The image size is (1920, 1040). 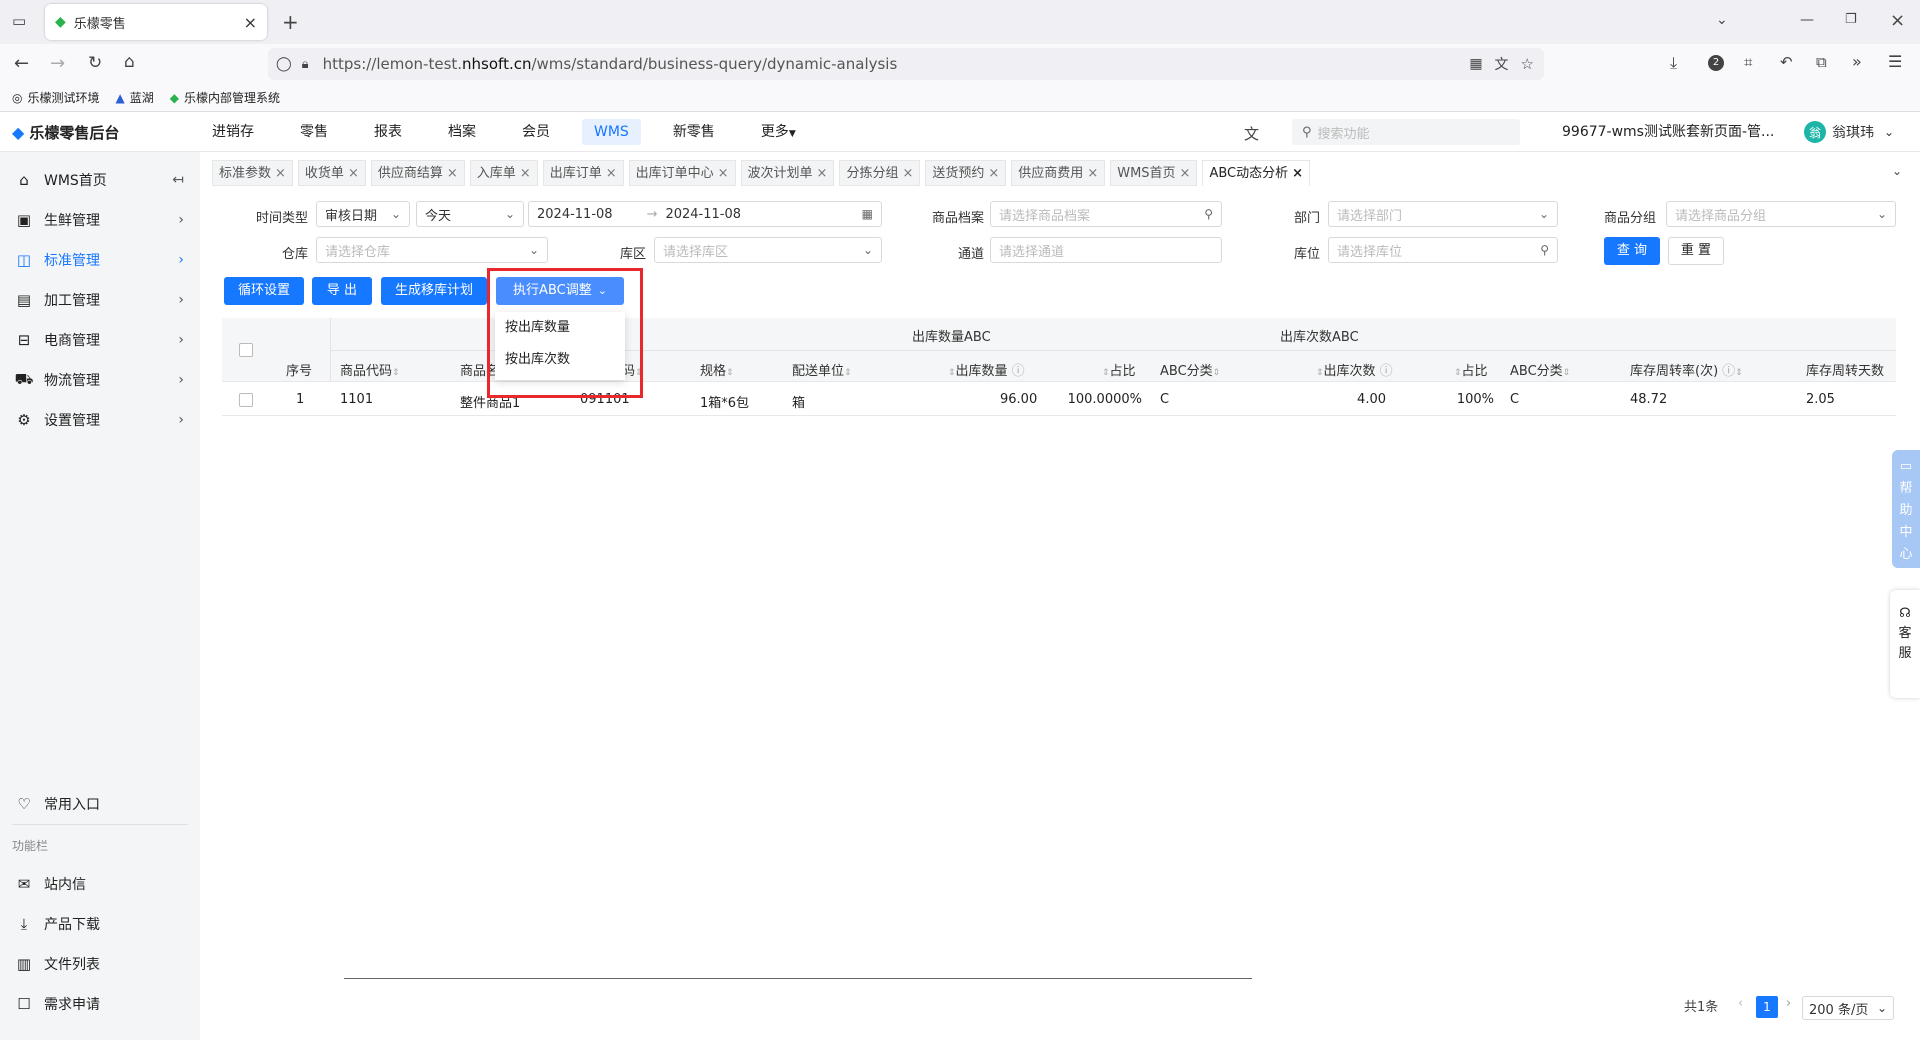 I want to click on star-icon: ☆, so click(x=1527, y=64).